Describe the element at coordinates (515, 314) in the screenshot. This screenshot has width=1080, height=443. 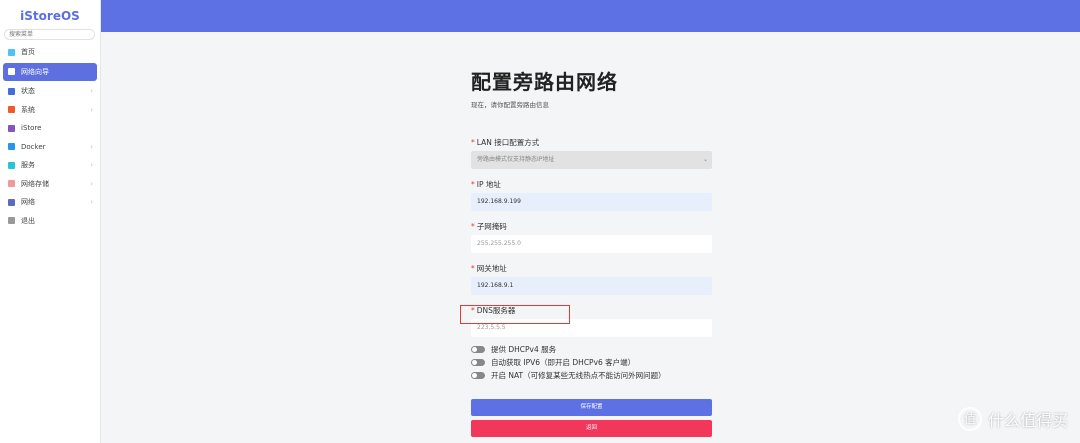
I see `highlight-box` at that location.